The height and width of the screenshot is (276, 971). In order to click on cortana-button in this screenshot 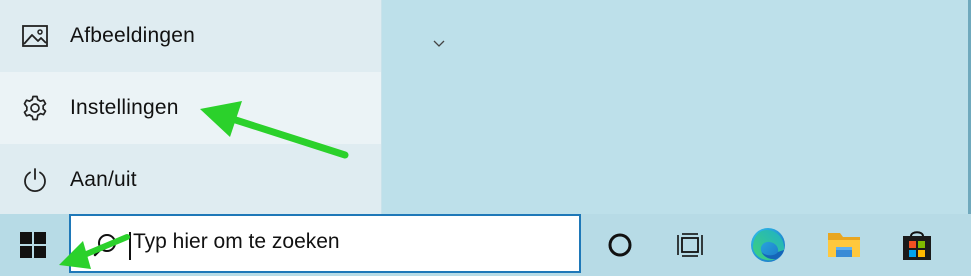, I will do `click(620, 245)`.